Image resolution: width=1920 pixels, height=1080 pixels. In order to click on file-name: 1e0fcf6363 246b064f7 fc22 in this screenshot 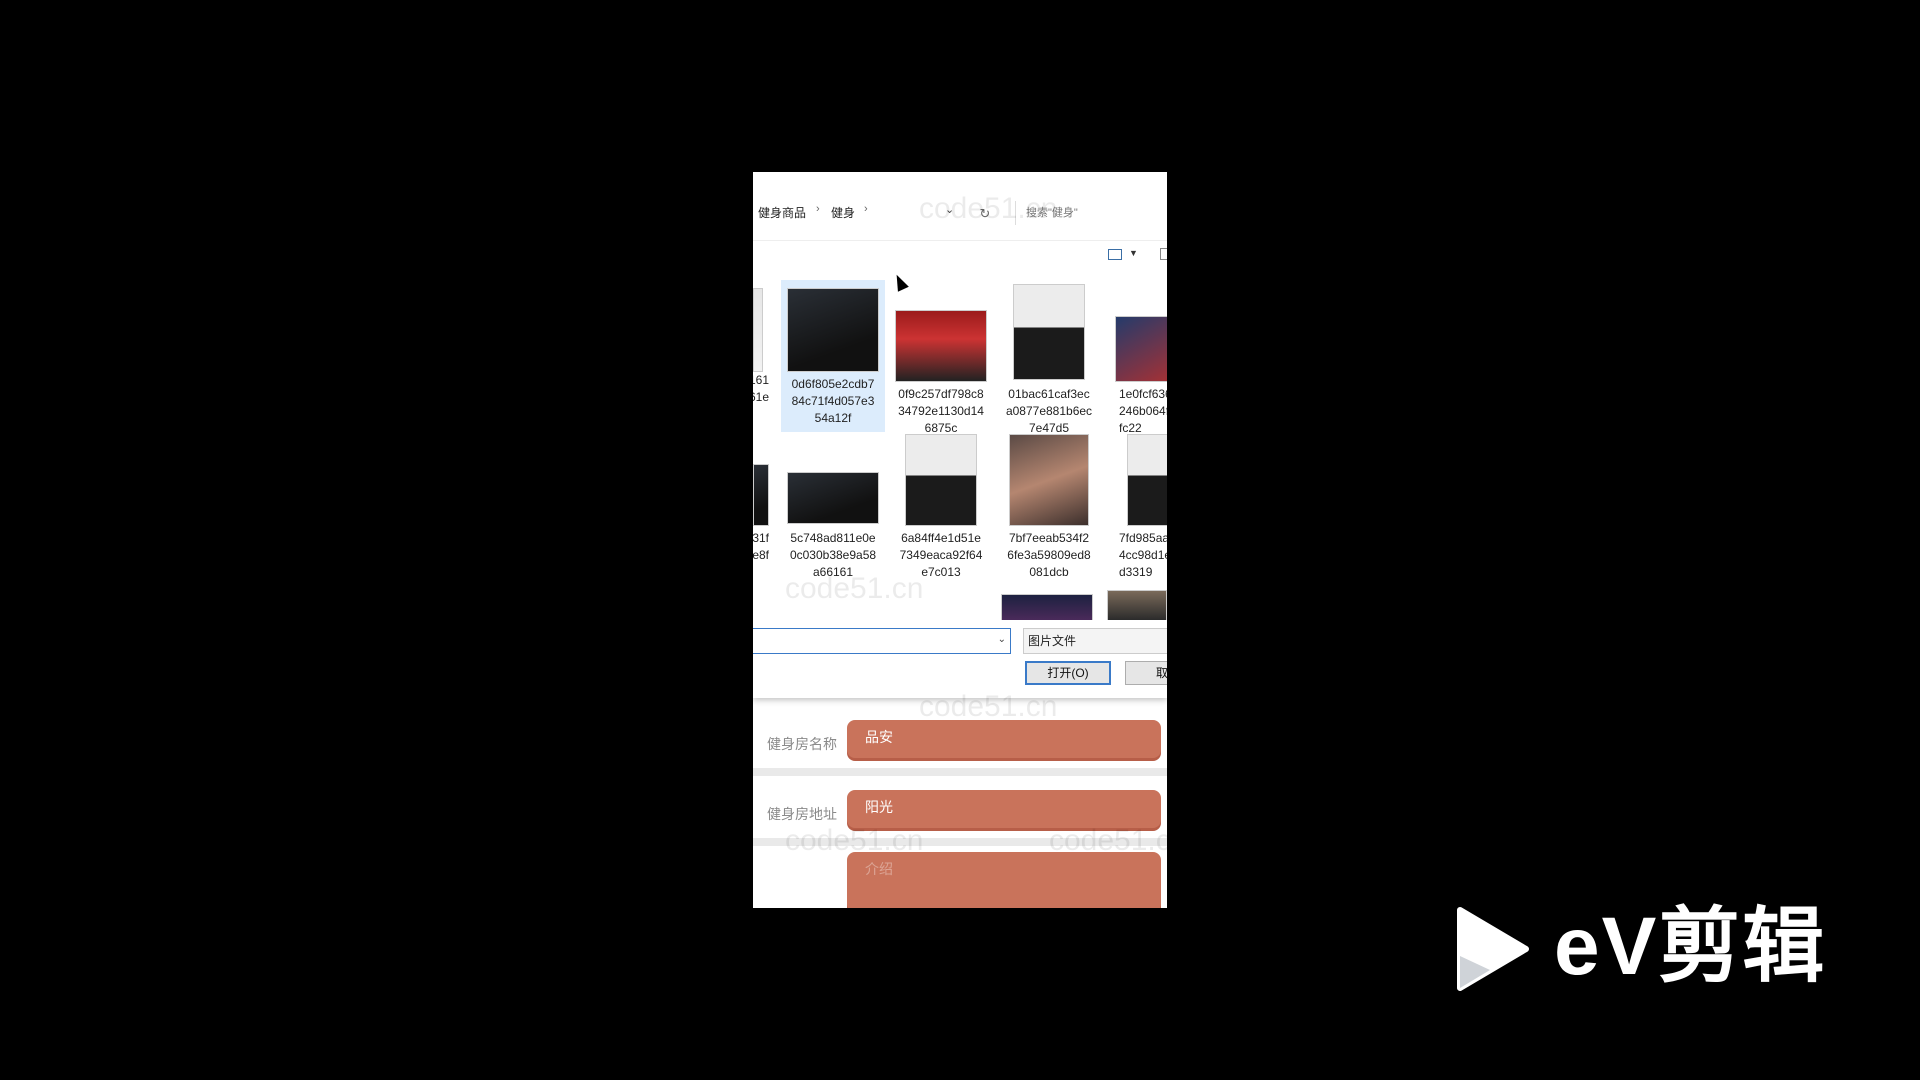, I will do `click(1143, 411)`.